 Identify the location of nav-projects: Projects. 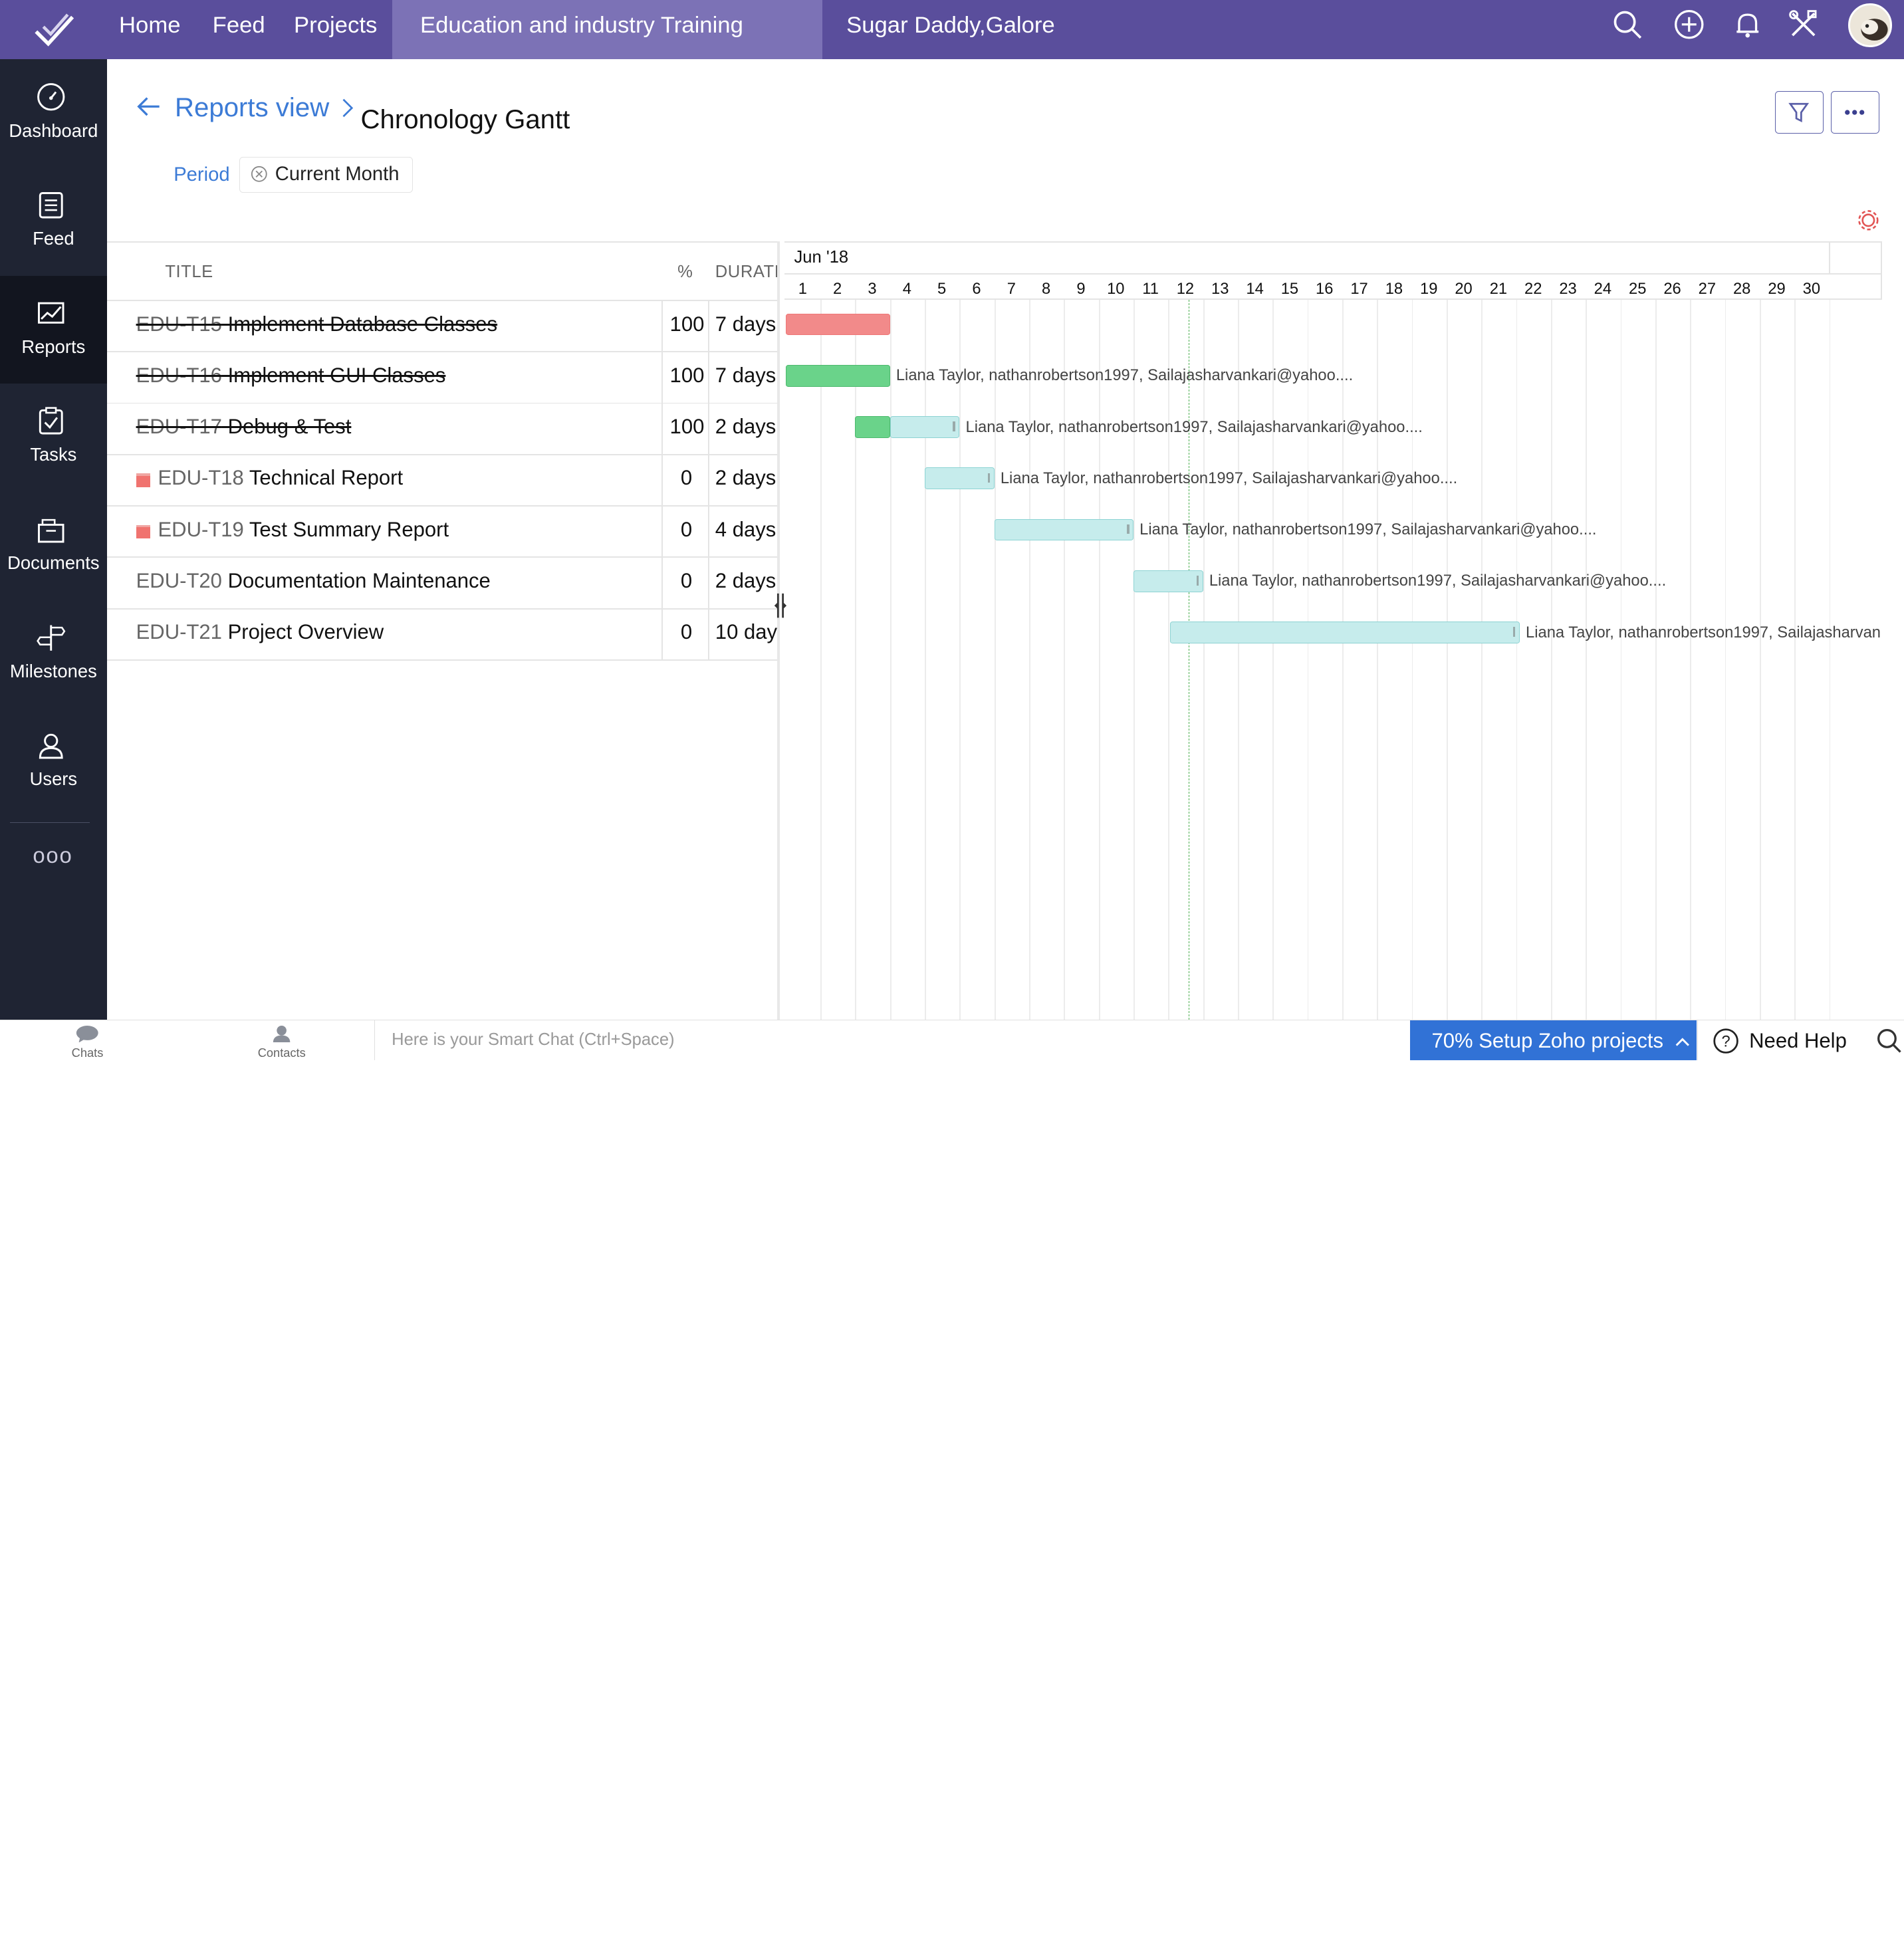
(335, 30).